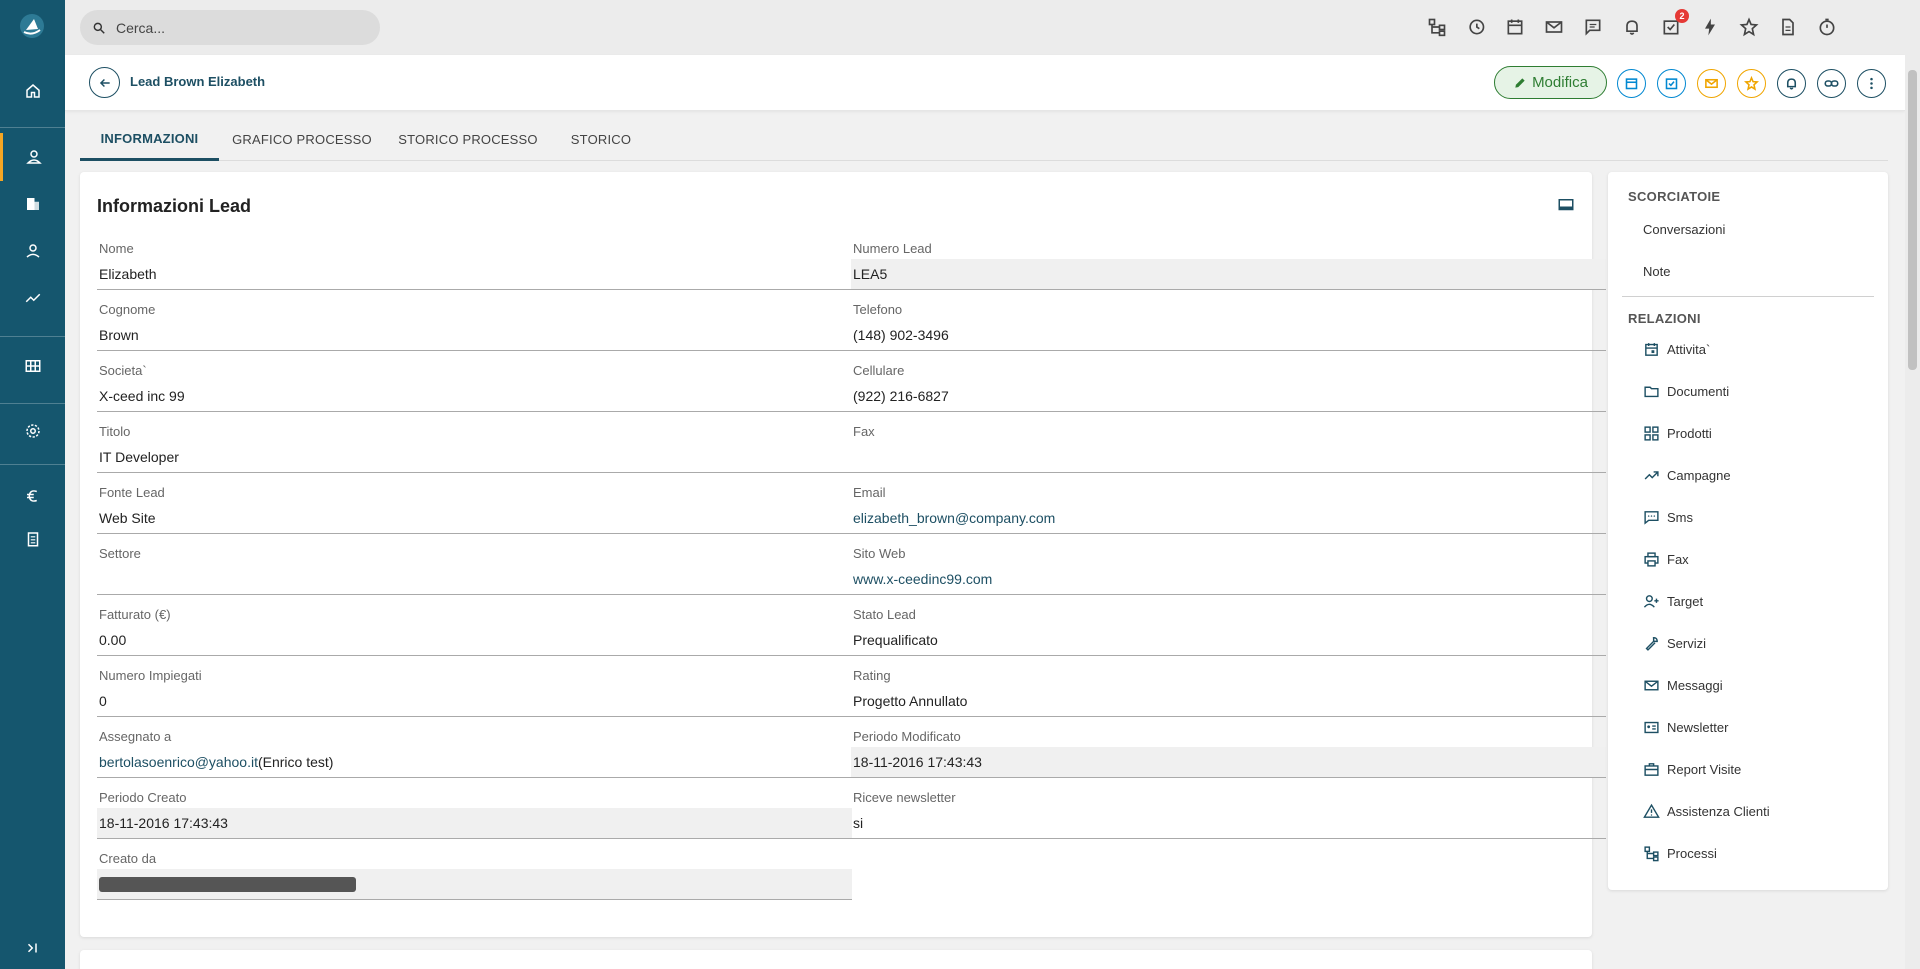 This screenshot has height=969, width=1920. What do you see at coordinates (302, 139) in the screenshot?
I see `tab-grafico-processo: GRAFICO PROCESSO` at bounding box center [302, 139].